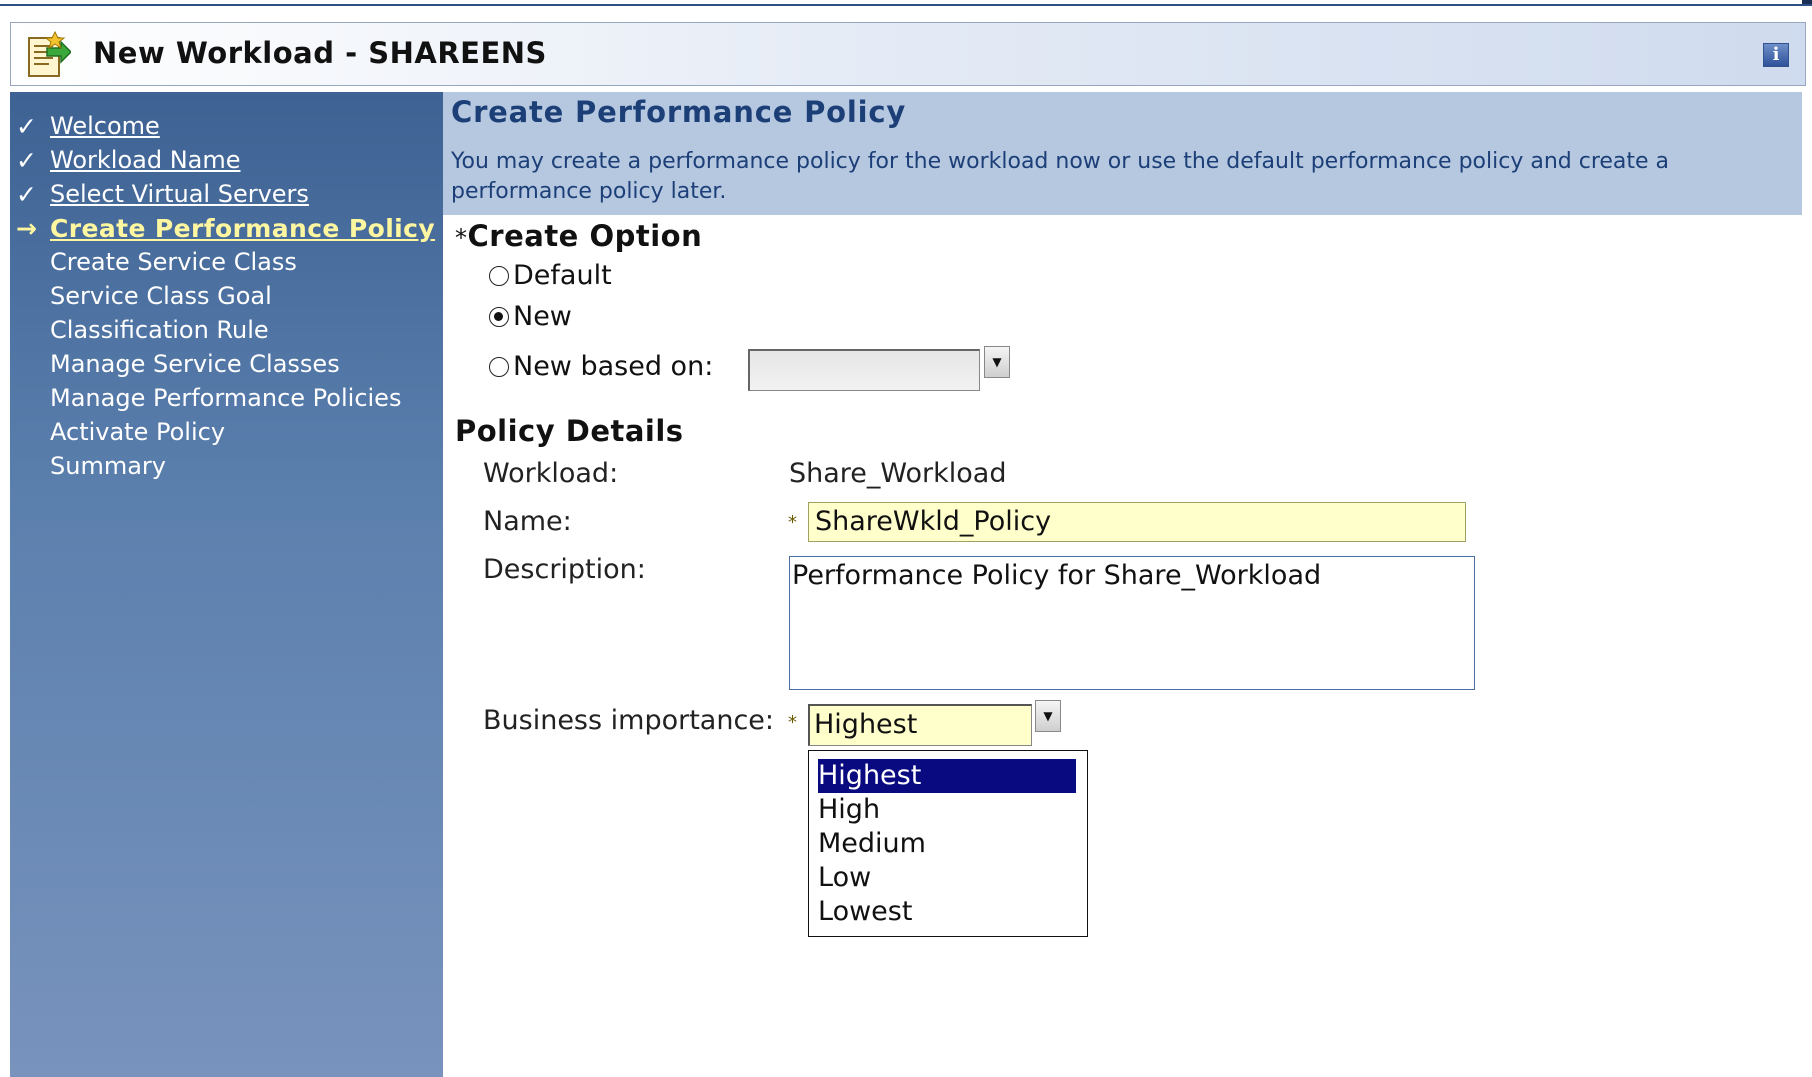 The image size is (1812, 1077). I want to click on step-create-service-class: Create Service Class, so click(226, 265).